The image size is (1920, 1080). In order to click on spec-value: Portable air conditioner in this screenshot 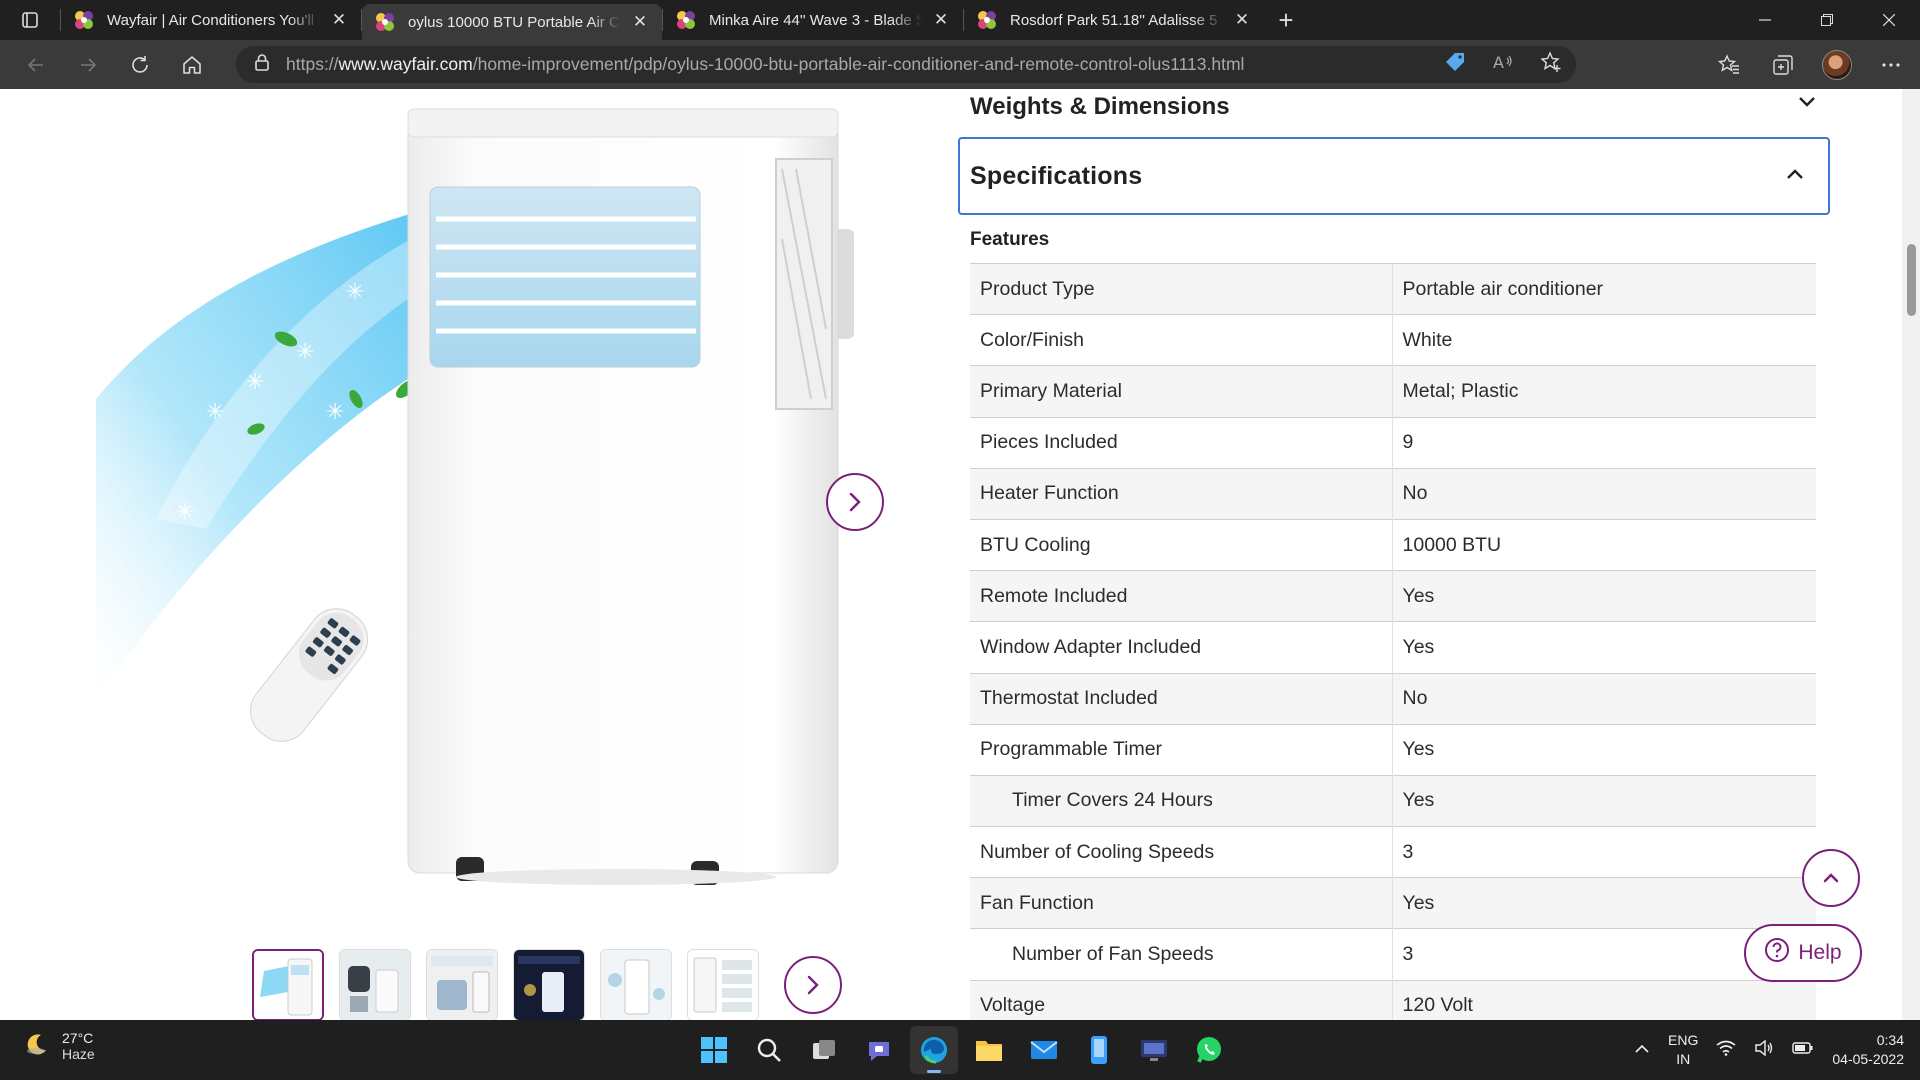, I will do `click(1604, 288)`.